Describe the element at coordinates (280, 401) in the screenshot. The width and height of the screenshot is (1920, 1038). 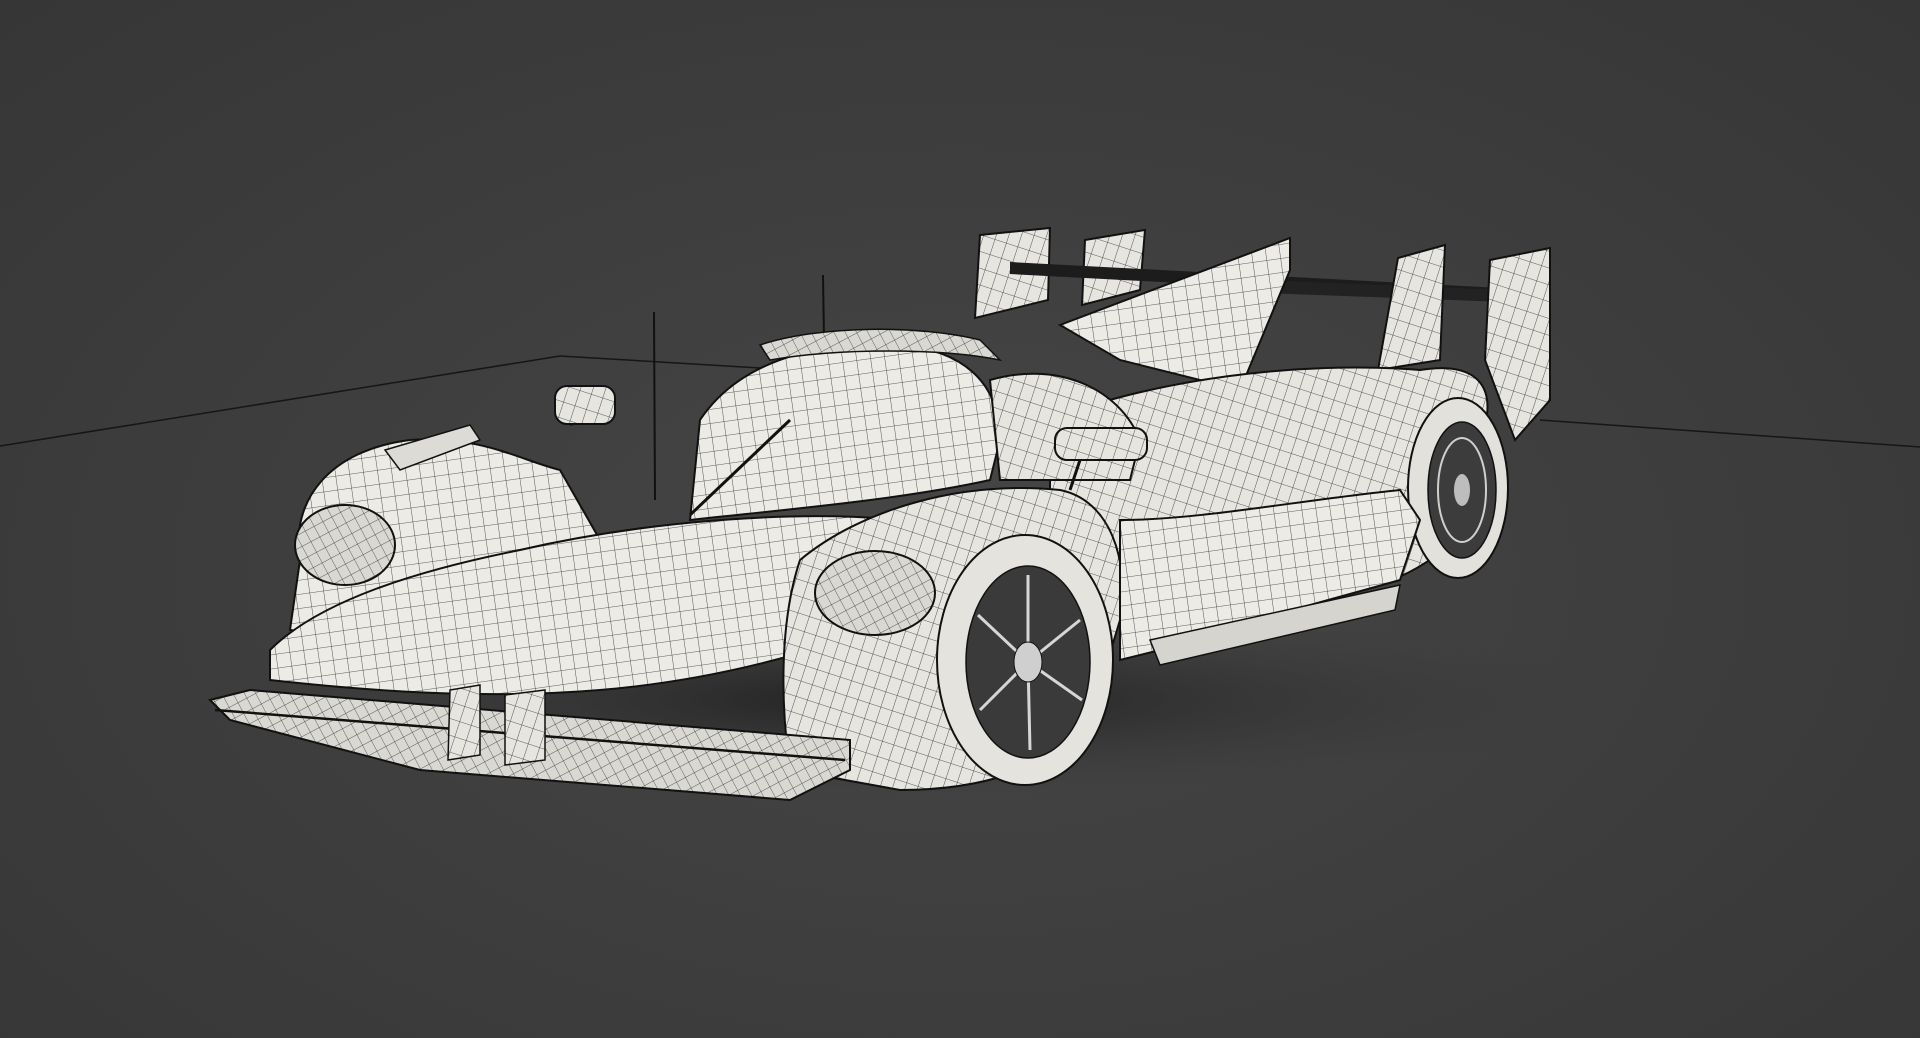
I see `floor-line-left` at that location.